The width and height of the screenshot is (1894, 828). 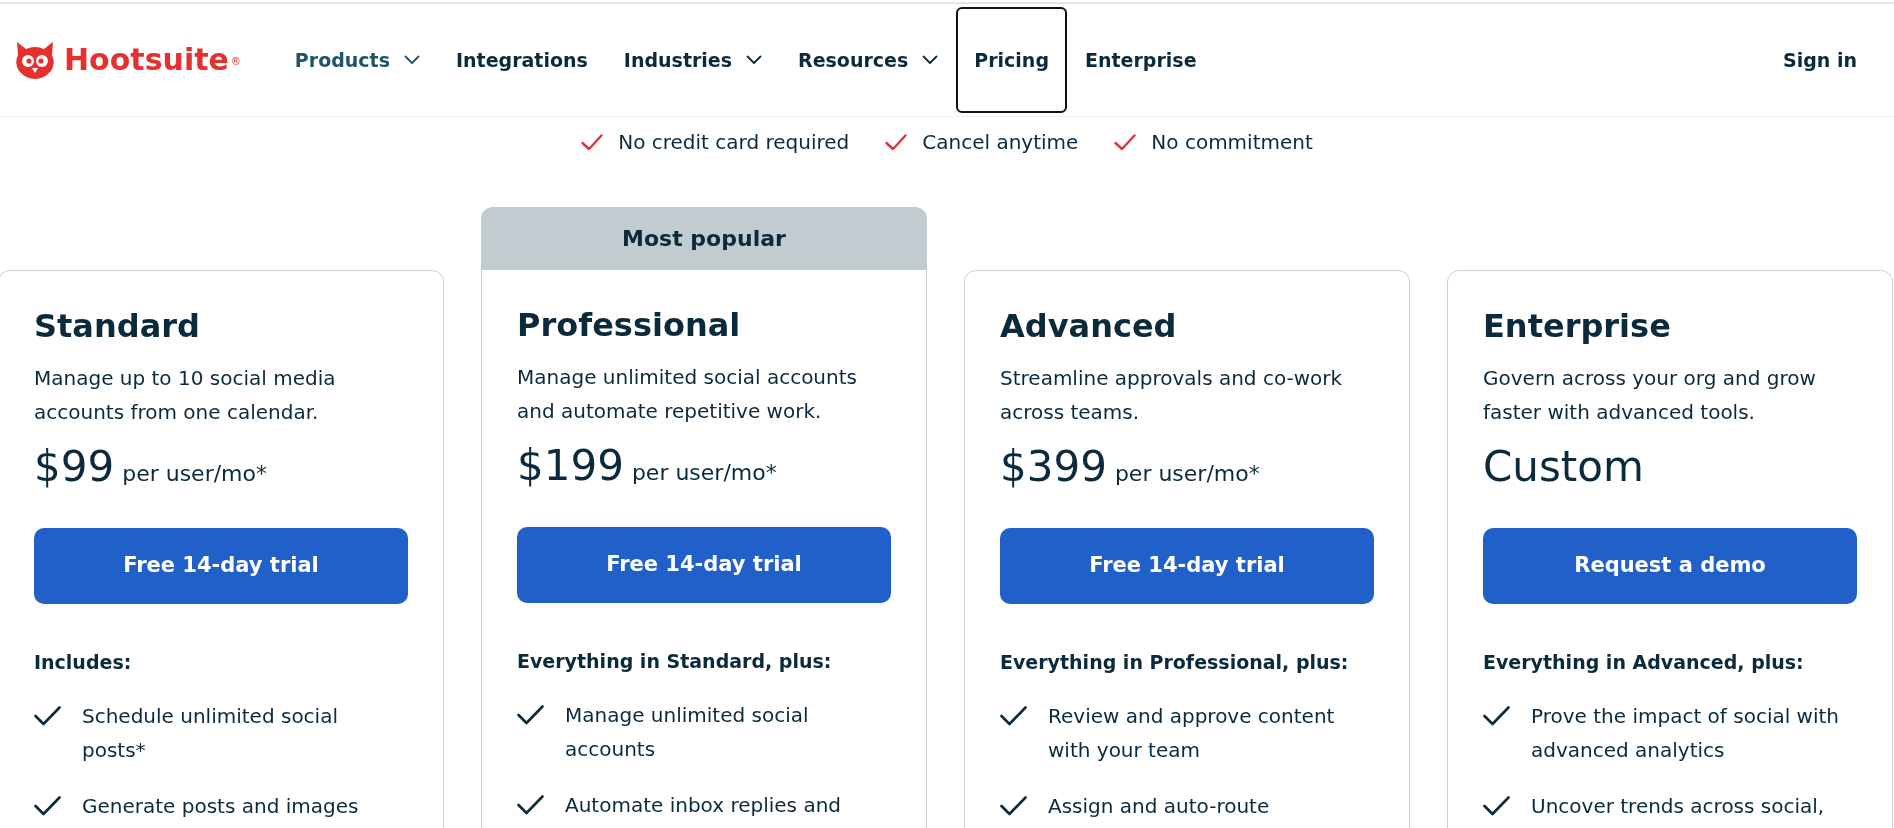 What do you see at coordinates (868, 60) in the screenshot?
I see `nav-link: Resources` at bounding box center [868, 60].